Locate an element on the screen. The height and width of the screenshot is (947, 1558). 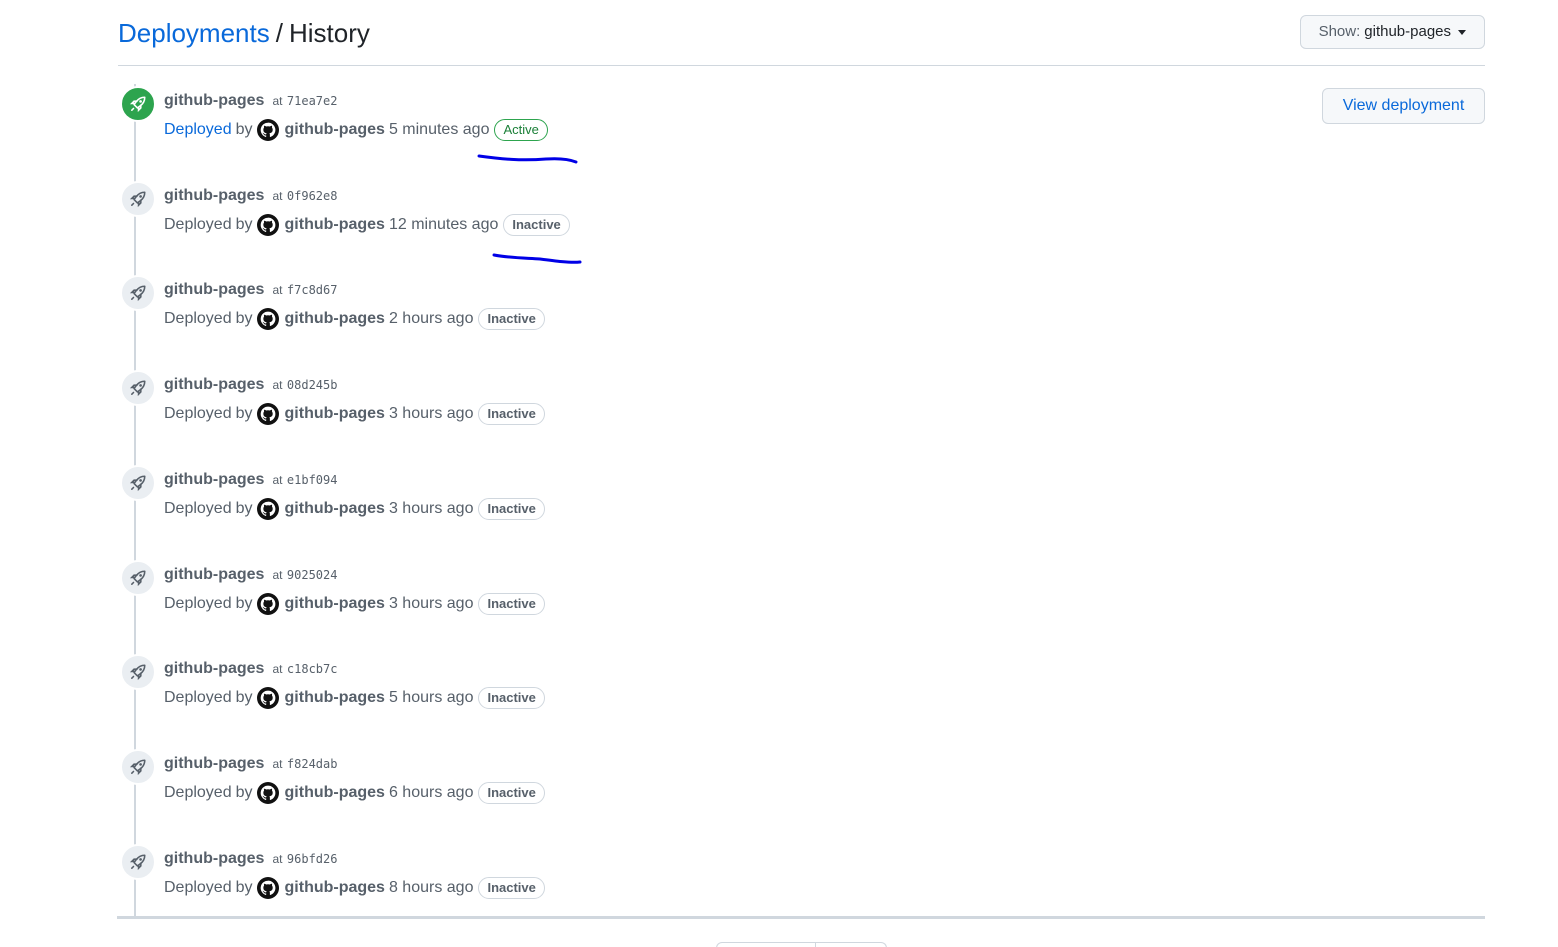
deployment-title: github-pages at f824dab is located at coordinates (250, 764).